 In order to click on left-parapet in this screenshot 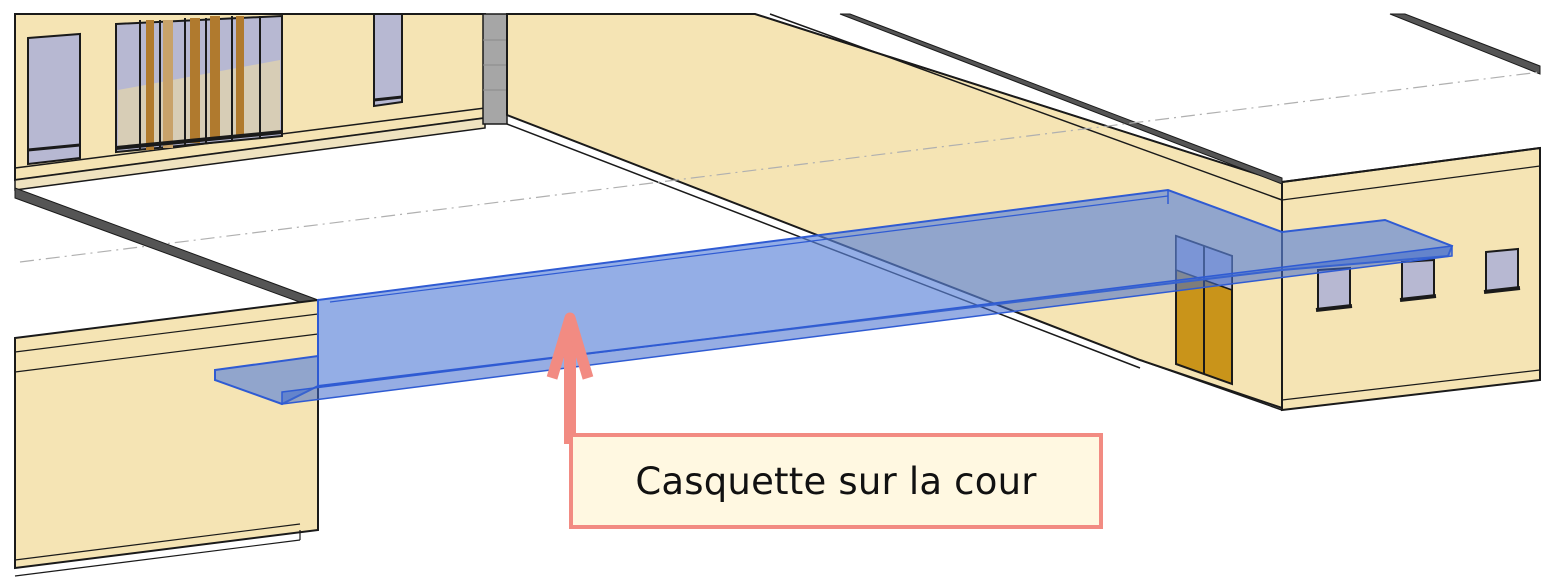, I will do `click(167, 246)`.